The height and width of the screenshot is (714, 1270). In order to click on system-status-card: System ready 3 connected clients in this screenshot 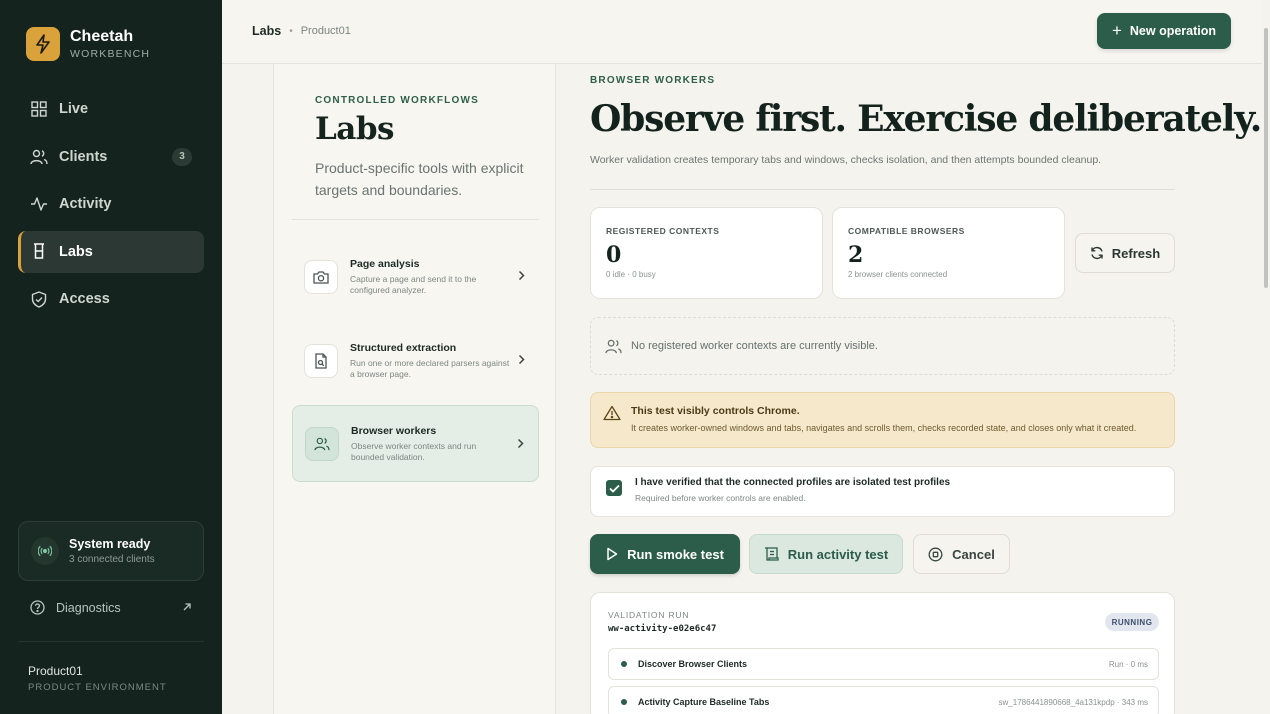, I will do `click(111, 551)`.